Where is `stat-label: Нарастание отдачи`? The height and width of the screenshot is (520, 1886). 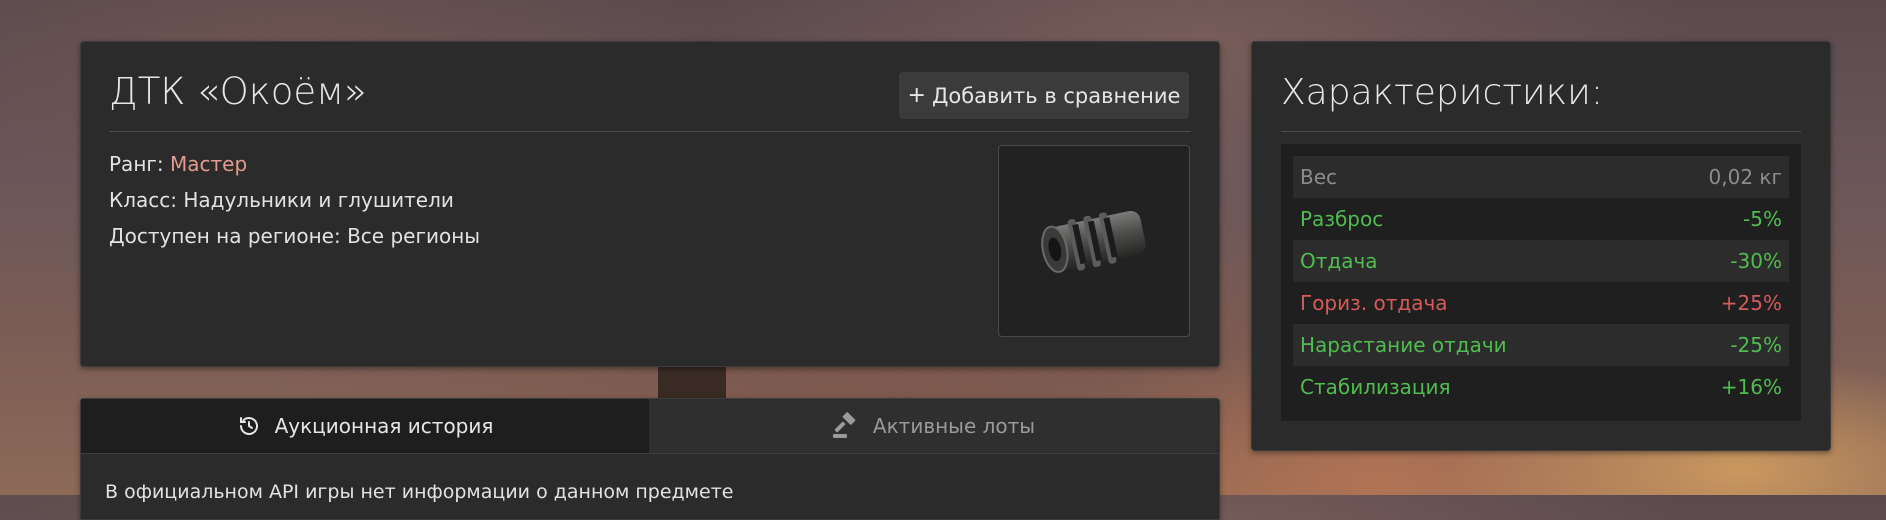 stat-label: Нарастание отдачи is located at coordinates (1403, 345).